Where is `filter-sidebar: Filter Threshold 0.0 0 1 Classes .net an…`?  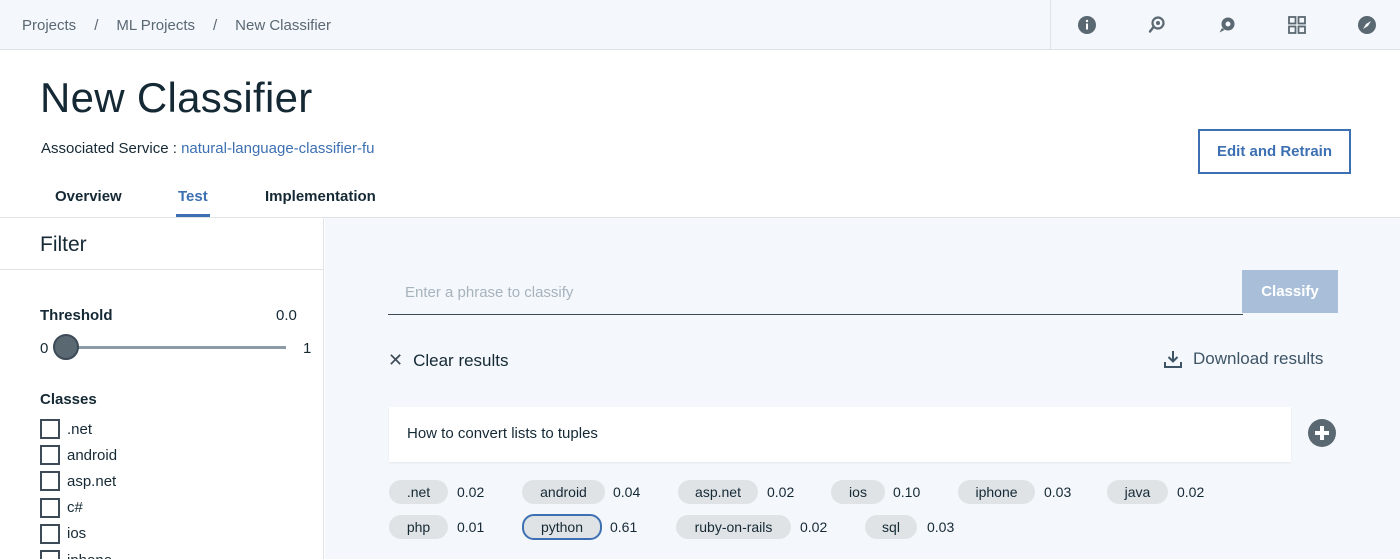 filter-sidebar: Filter Threshold 0.0 0 1 Classes .net an… is located at coordinates (162, 388).